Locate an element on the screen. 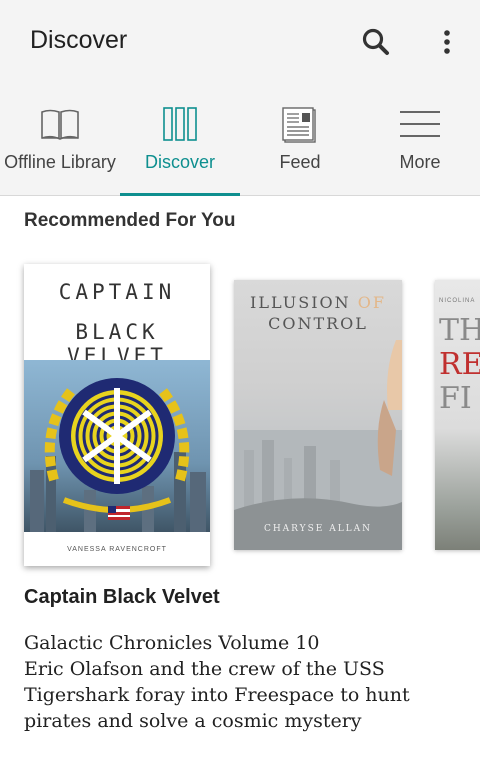 Image resolution: width=480 pixels, height=762 pixels. description-line: Galactic Chronicles Volume 10 is located at coordinates (172, 643).